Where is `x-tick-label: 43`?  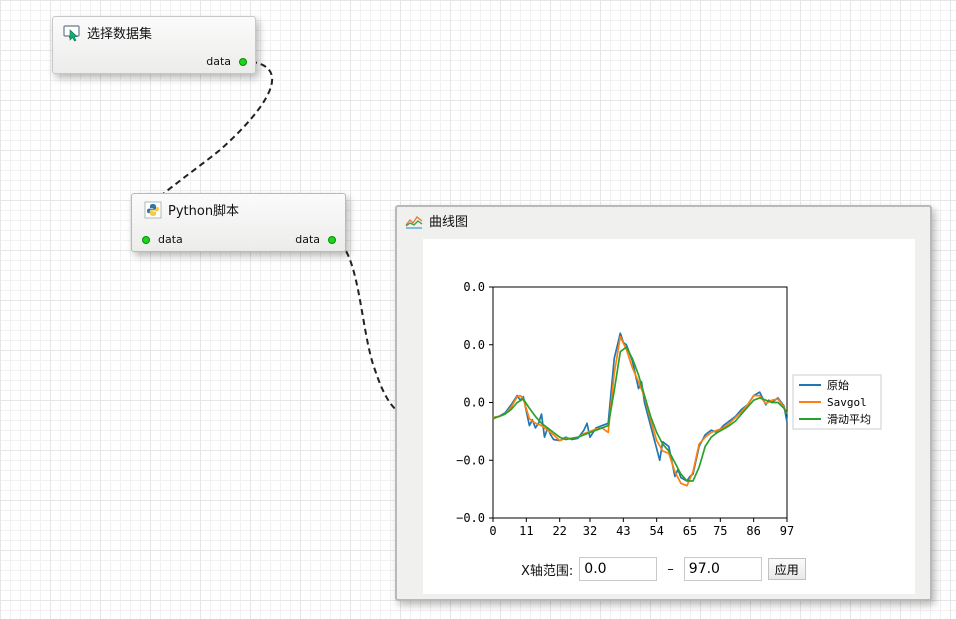 x-tick-label: 43 is located at coordinates (623, 531).